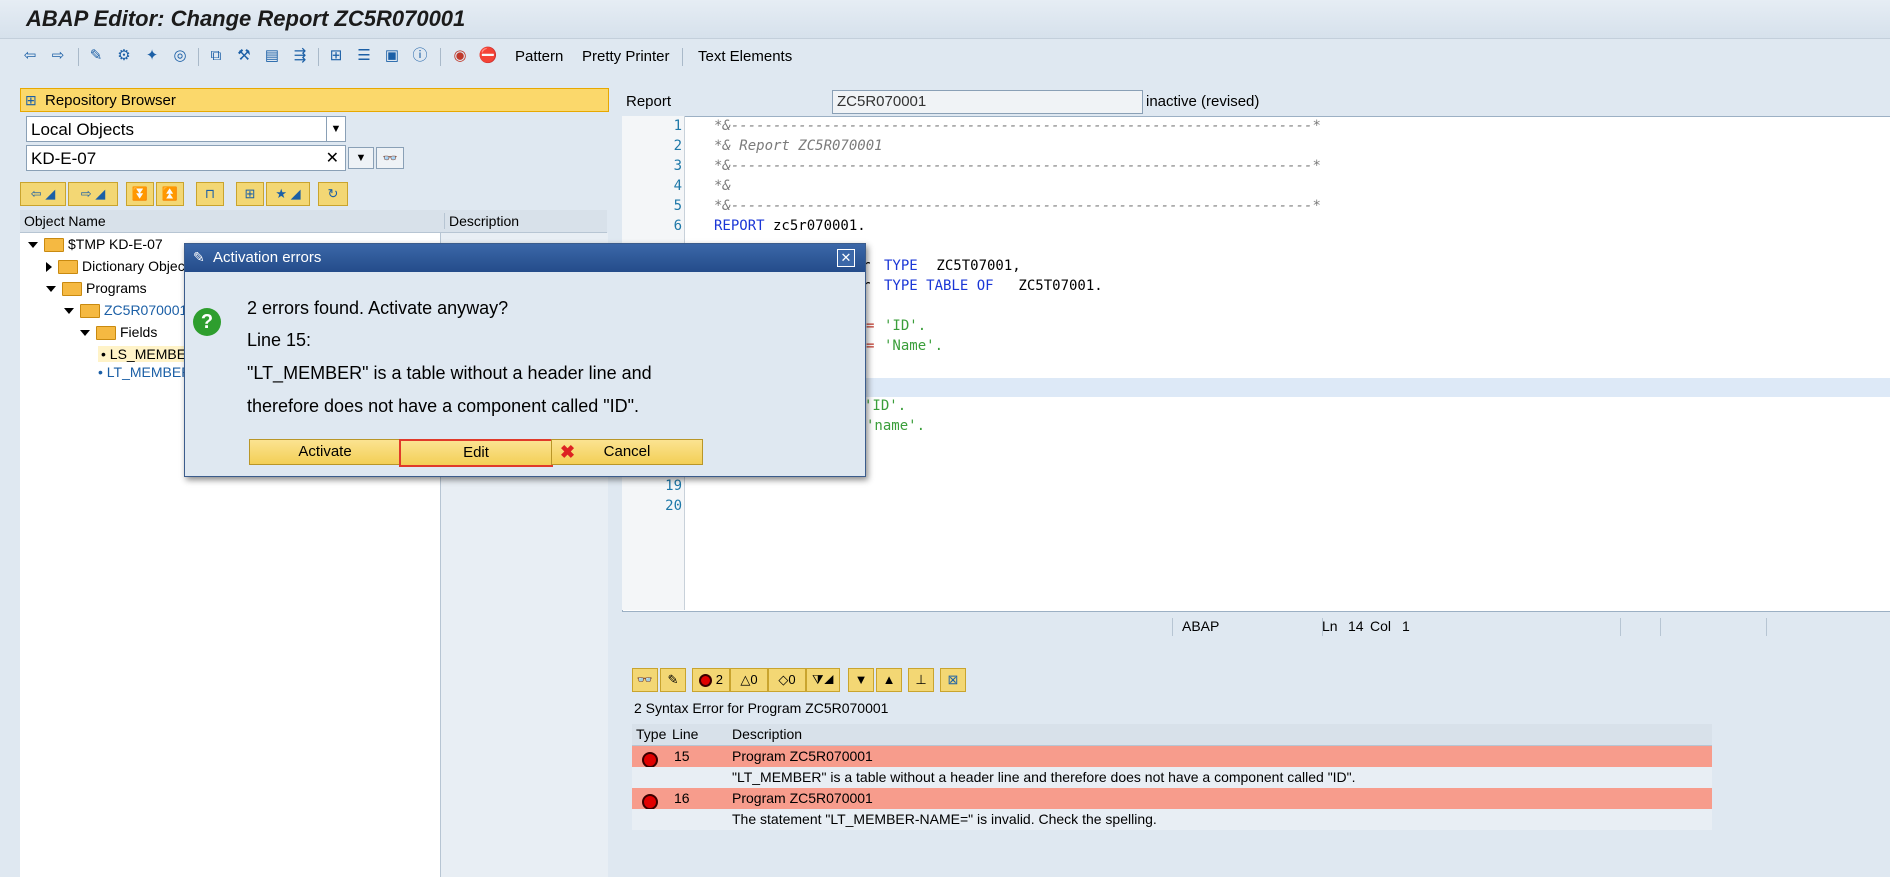 The width and height of the screenshot is (1890, 877). I want to click on code-fragment-type: TYPE, so click(901, 266).